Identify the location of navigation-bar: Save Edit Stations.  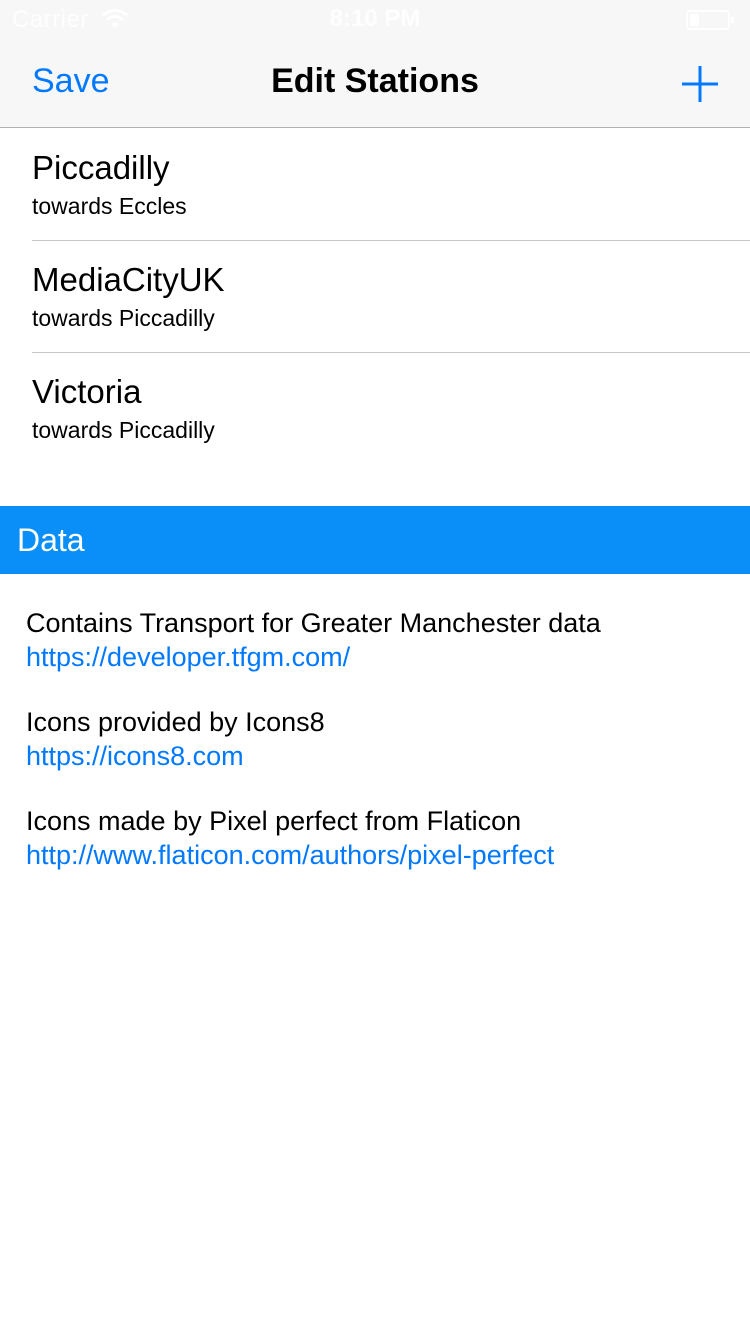
(375, 84).